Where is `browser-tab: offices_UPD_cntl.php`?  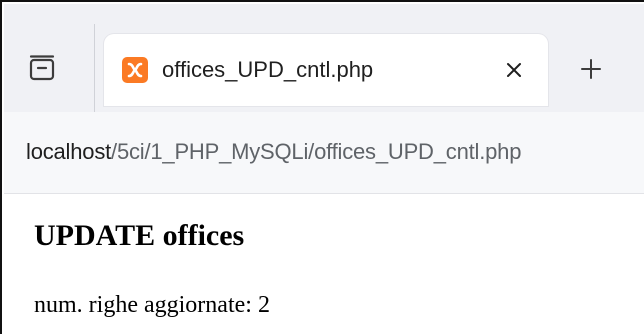 browser-tab: offices_UPD_cntl.php is located at coordinates (326, 70).